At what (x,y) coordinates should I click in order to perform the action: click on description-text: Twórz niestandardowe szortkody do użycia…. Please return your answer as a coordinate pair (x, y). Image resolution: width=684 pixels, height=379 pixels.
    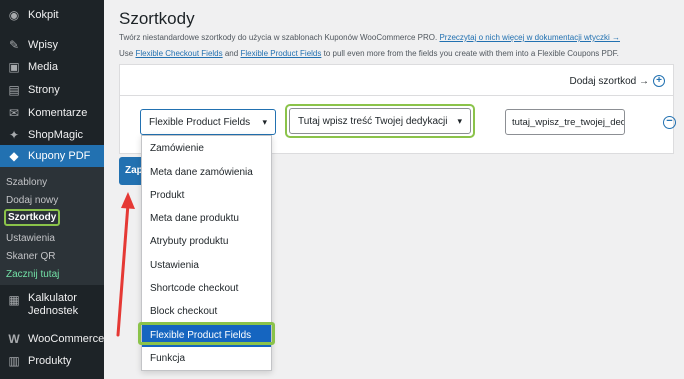
    Looking at the image, I should click on (278, 37).